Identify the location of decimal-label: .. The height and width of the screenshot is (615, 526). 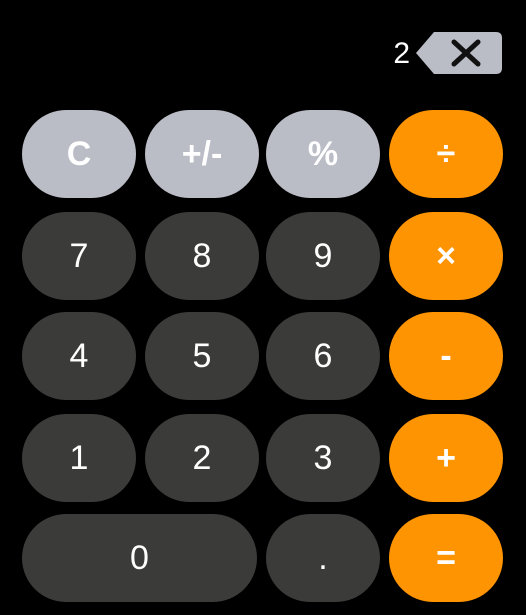
(323, 557).